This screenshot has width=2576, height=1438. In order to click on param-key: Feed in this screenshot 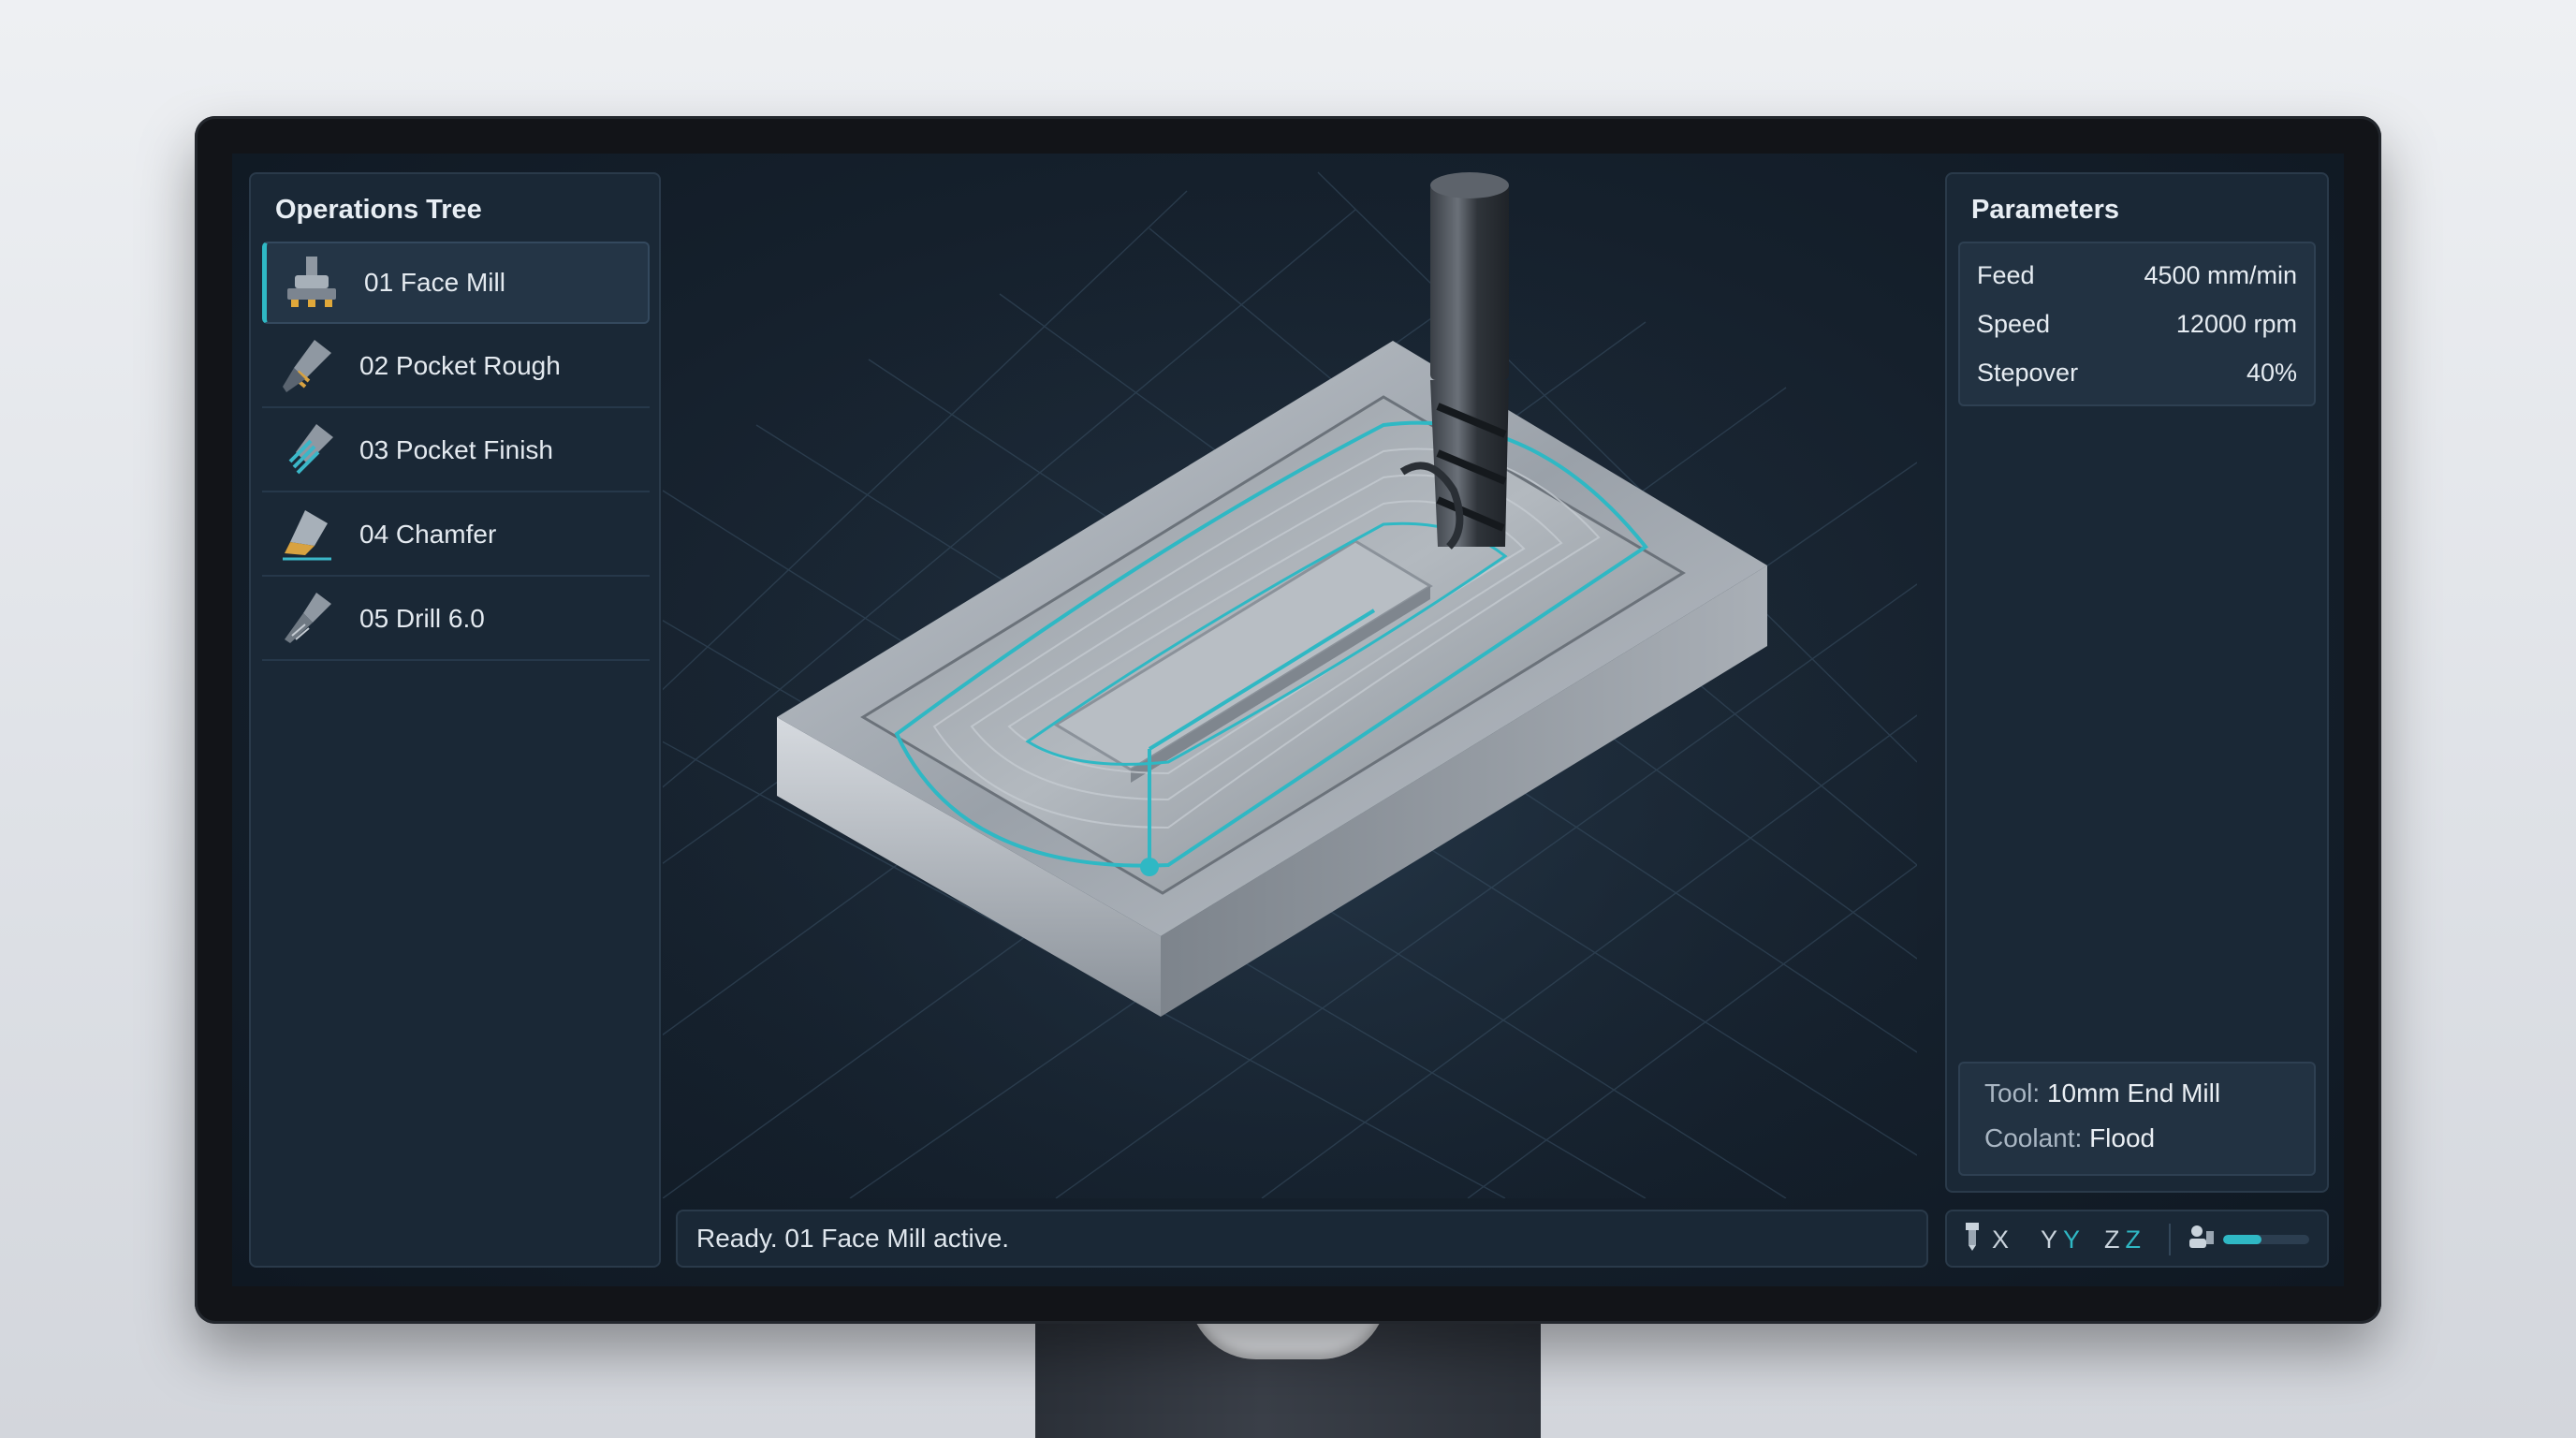, I will do `click(2006, 274)`.